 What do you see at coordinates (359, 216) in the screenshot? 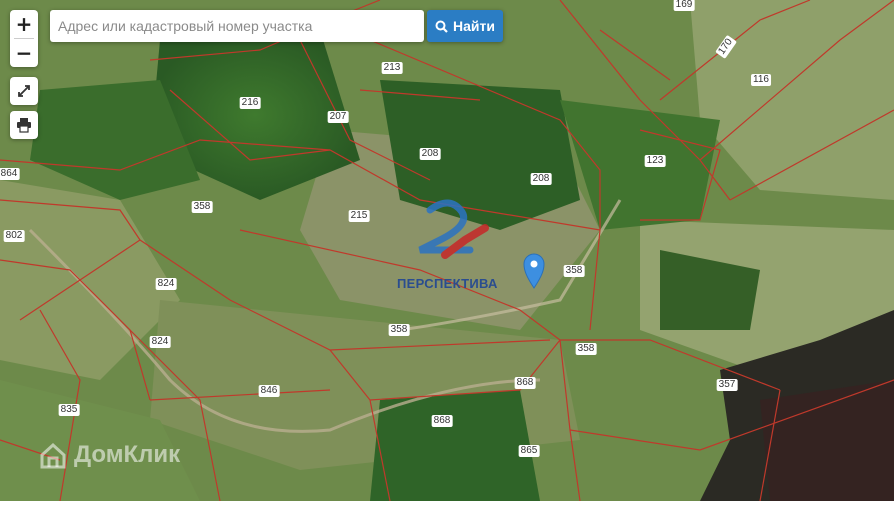
I see `parcel-label: 215` at bounding box center [359, 216].